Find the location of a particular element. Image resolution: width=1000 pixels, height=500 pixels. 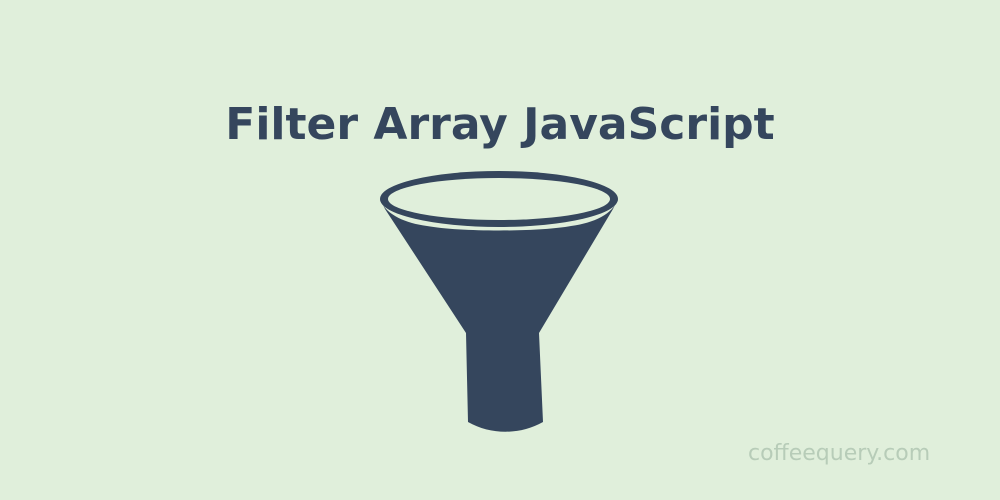

funnel-body is located at coordinates (499, 315).